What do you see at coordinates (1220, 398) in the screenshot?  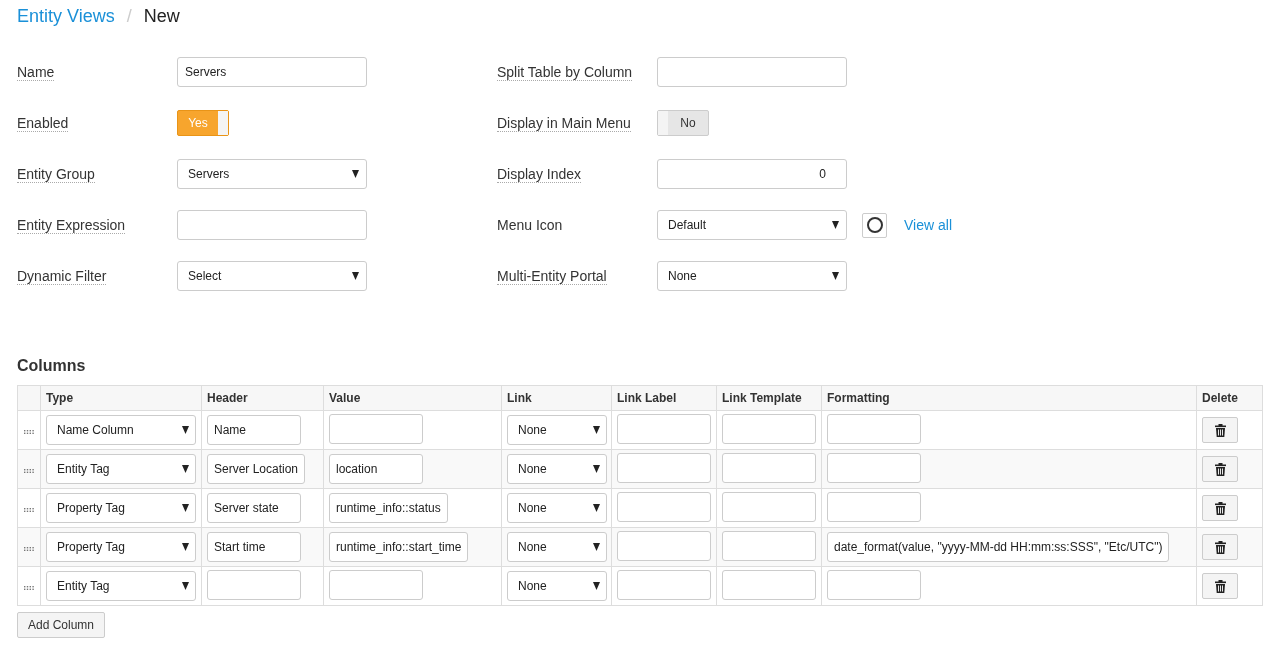 I see `column-header: Delete` at bounding box center [1220, 398].